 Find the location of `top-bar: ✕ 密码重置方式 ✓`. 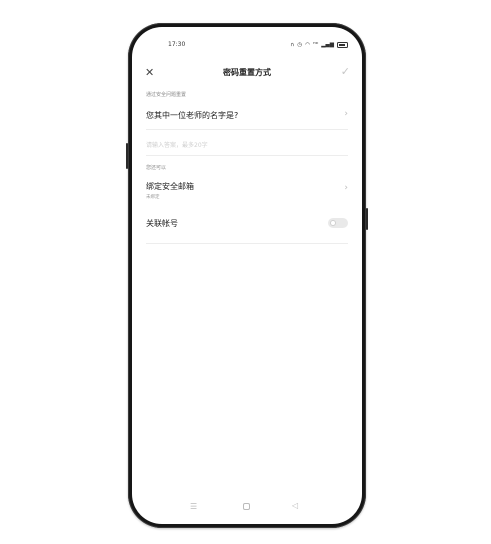

top-bar: ✕ 密码重置方式 ✓ is located at coordinates (247, 73).